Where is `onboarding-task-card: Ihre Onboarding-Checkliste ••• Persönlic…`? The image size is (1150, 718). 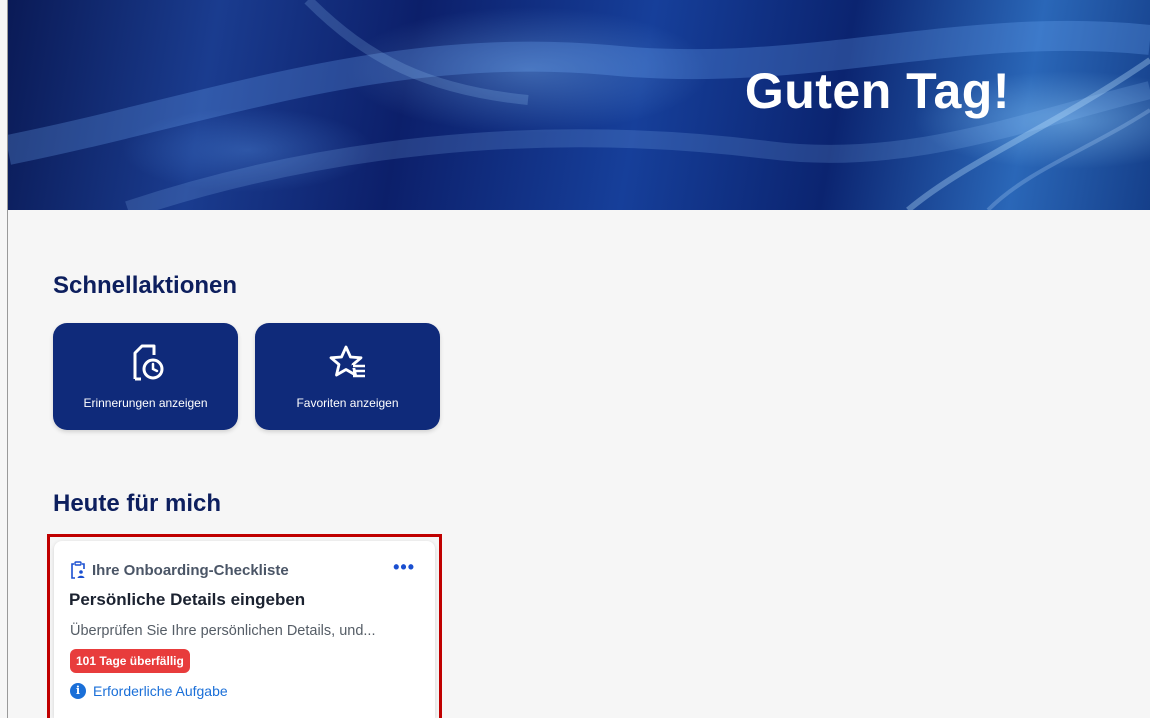 onboarding-task-card: Ihre Onboarding-Checkliste ••• Persönlic… is located at coordinates (244, 629).